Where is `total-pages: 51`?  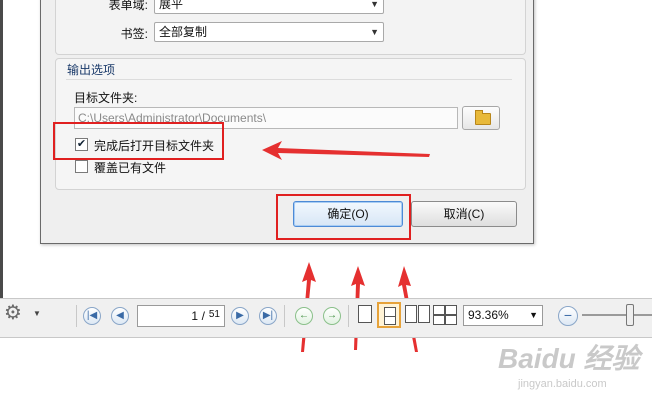 total-pages: 51 is located at coordinates (214, 314).